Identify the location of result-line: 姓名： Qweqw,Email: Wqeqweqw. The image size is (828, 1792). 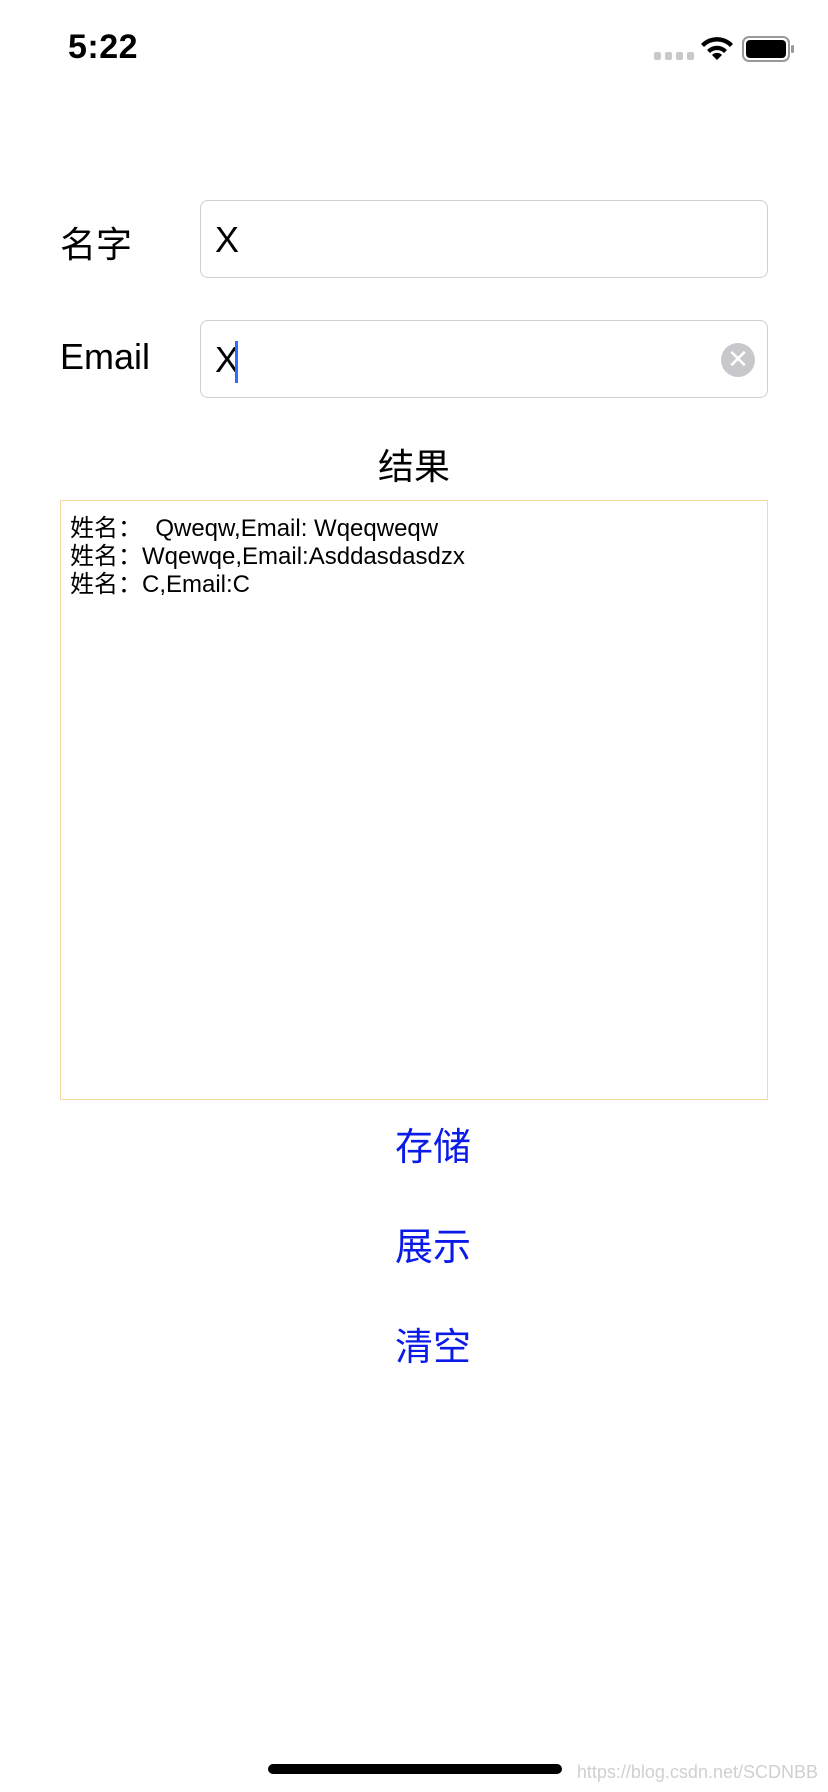
(254, 528).